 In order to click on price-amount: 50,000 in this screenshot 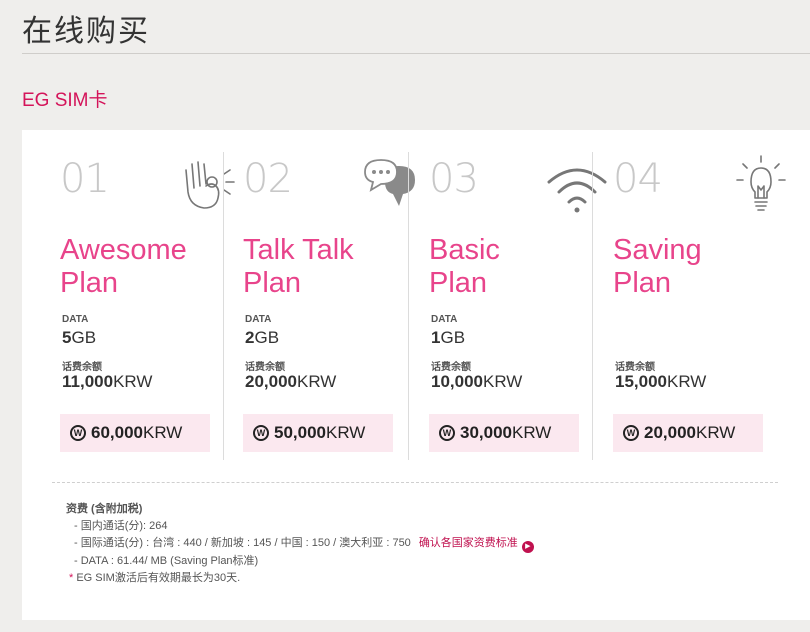, I will do `click(300, 432)`.